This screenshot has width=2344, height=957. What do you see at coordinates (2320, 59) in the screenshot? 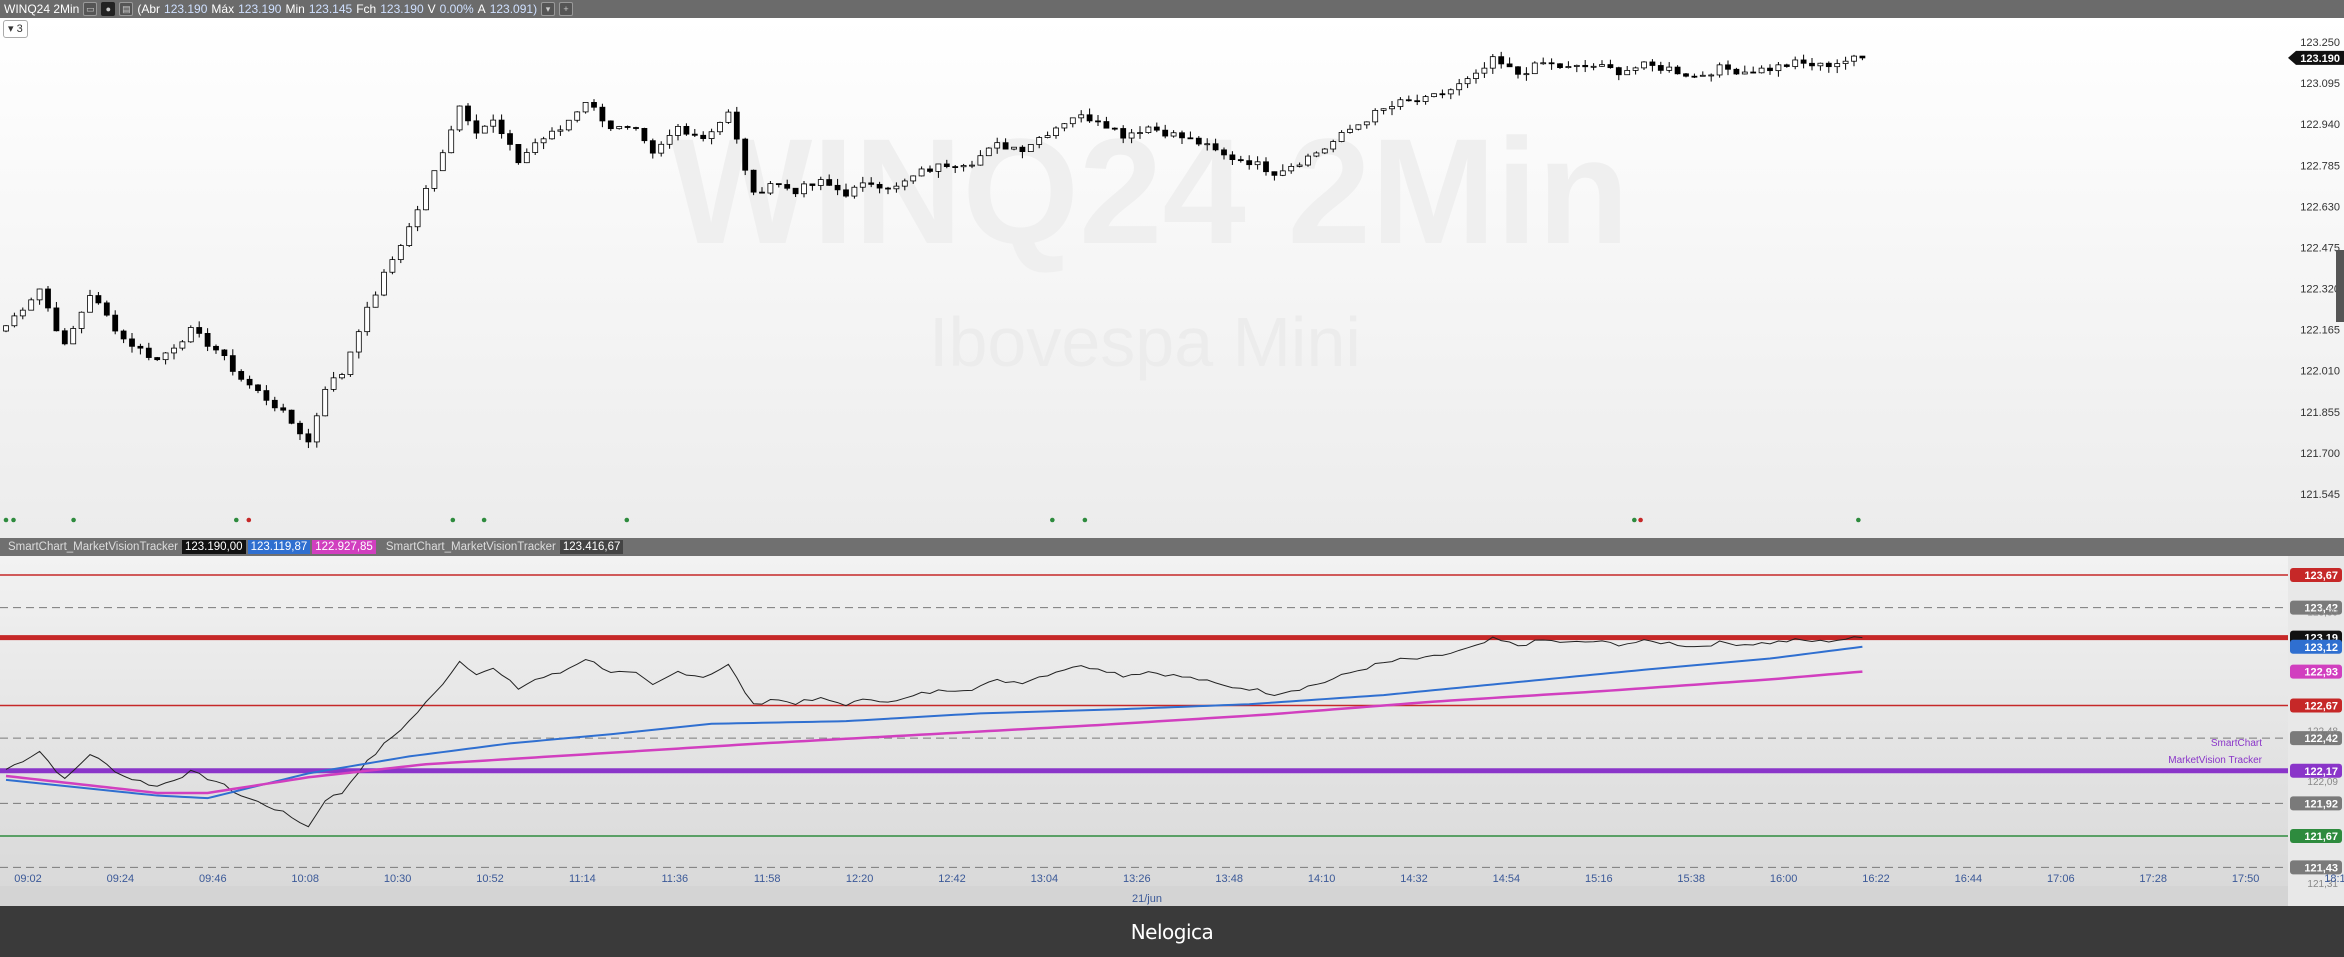
I see `current-price-label: 123.190` at bounding box center [2320, 59].